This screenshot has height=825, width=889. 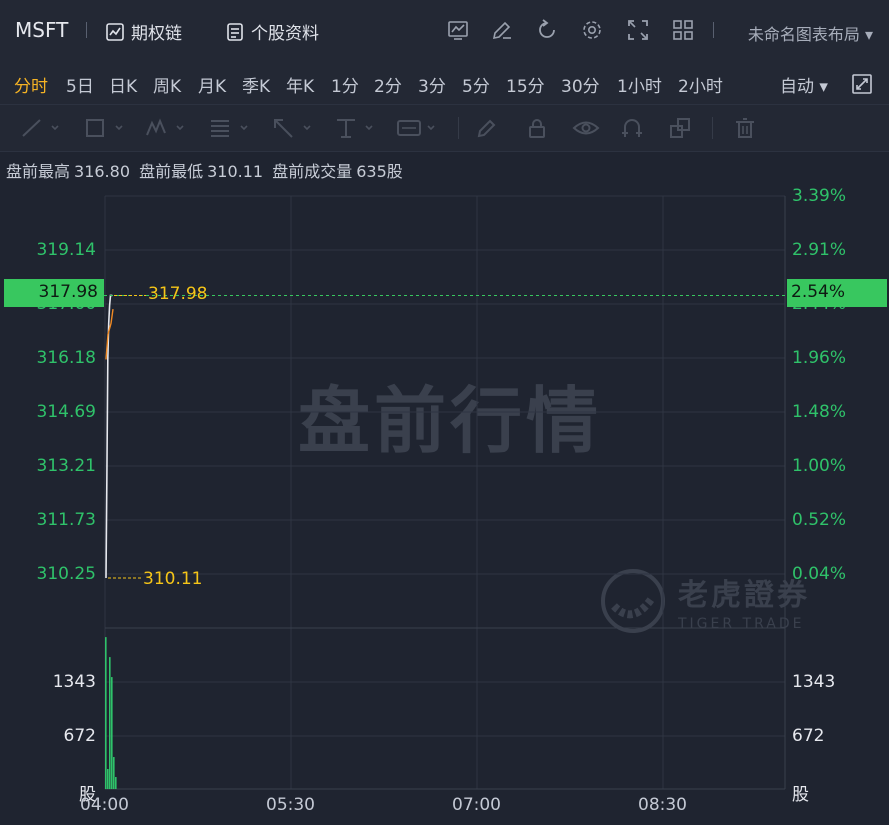 I want to click on pct-tick: 0.52%, so click(x=819, y=520).